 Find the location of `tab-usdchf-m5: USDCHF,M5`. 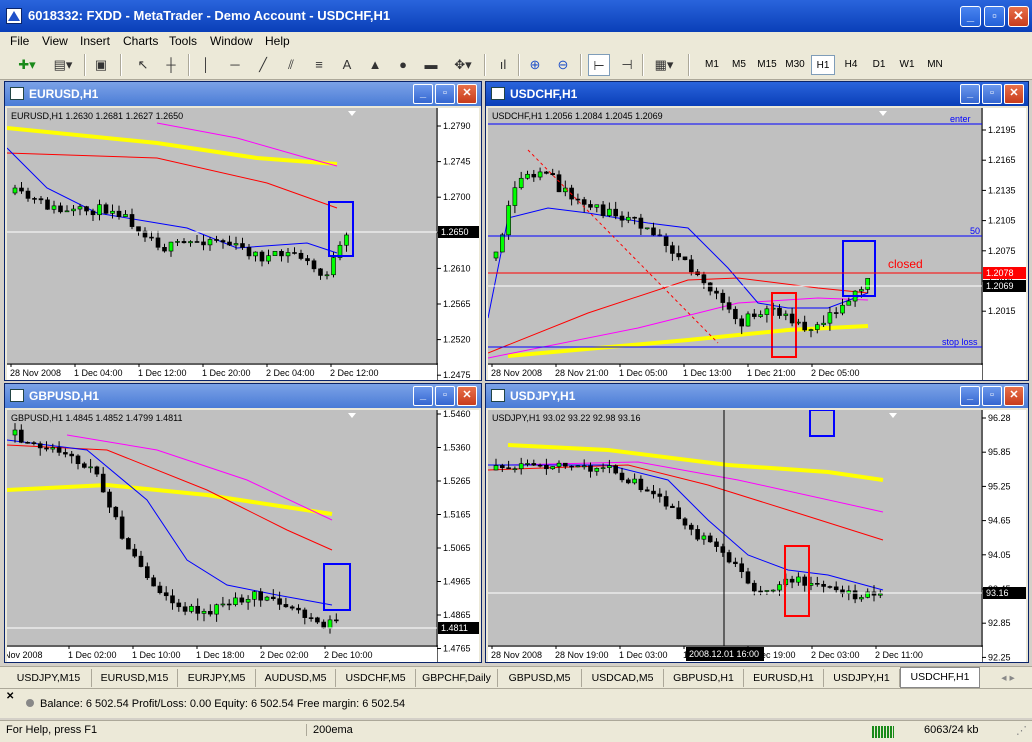

tab-usdchf-m5: USDCHF,M5 is located at coordinates (376, 678).